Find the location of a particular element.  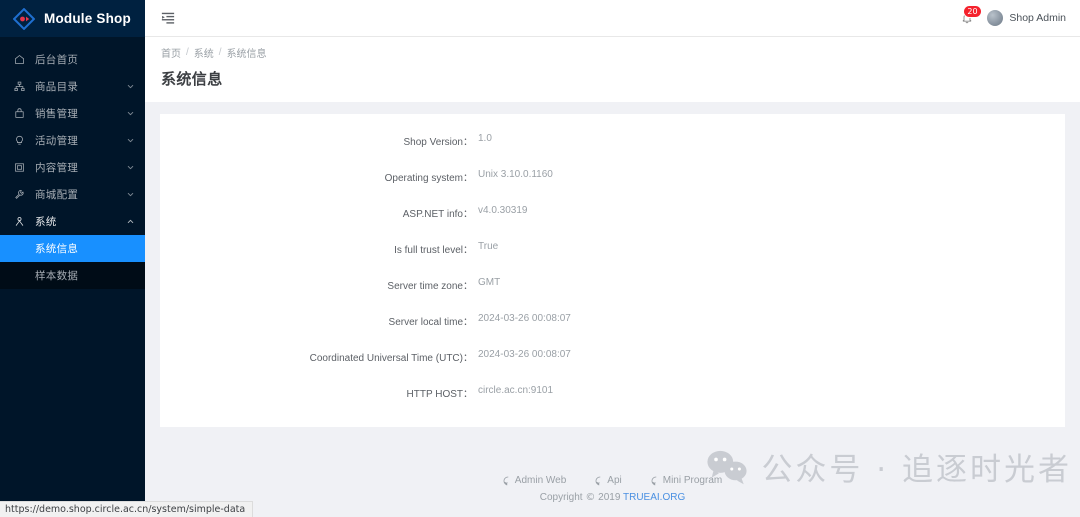

page-header: 首页 / 系统 / 系统信息 系统信息 is located at coordinates (612, 69).